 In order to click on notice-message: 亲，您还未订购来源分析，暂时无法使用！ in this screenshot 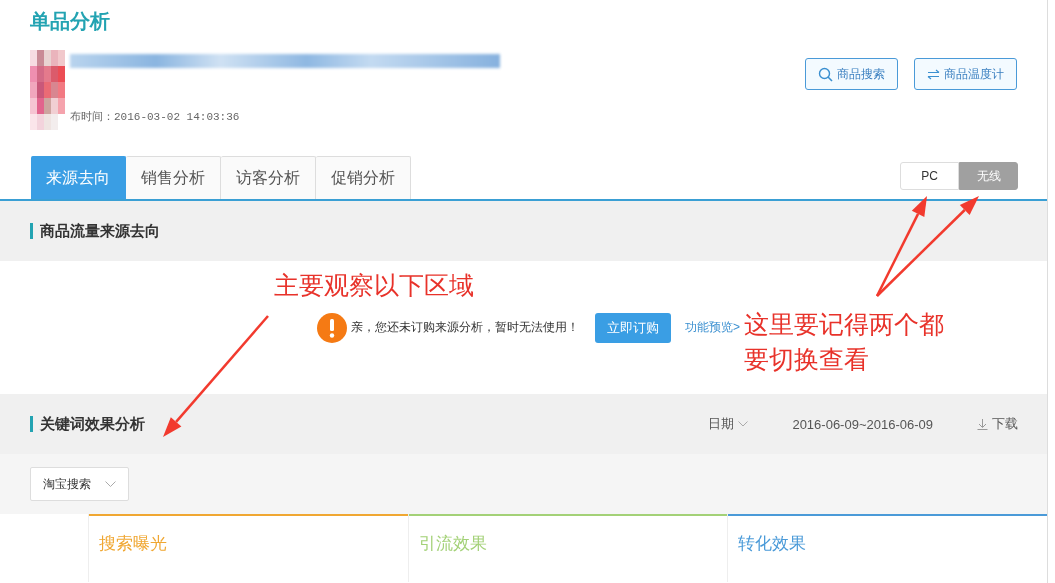, I will do `click(465, 327)`.